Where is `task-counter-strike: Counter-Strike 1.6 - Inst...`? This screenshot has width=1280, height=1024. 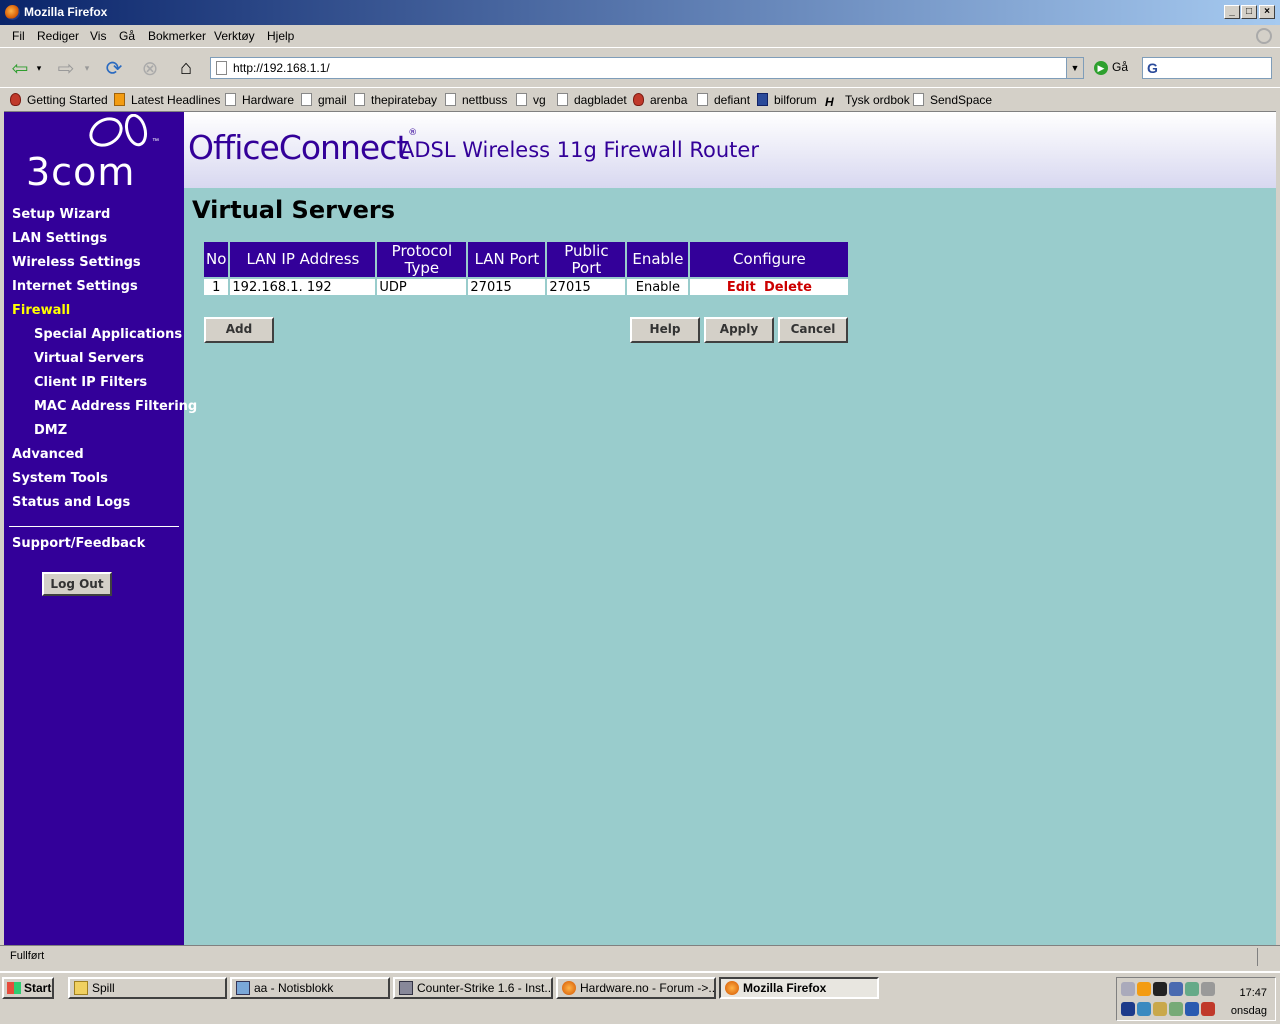
task-counter-strike: Counter-Strike 1.6 - Inst... is located at coordinates (473, 988).